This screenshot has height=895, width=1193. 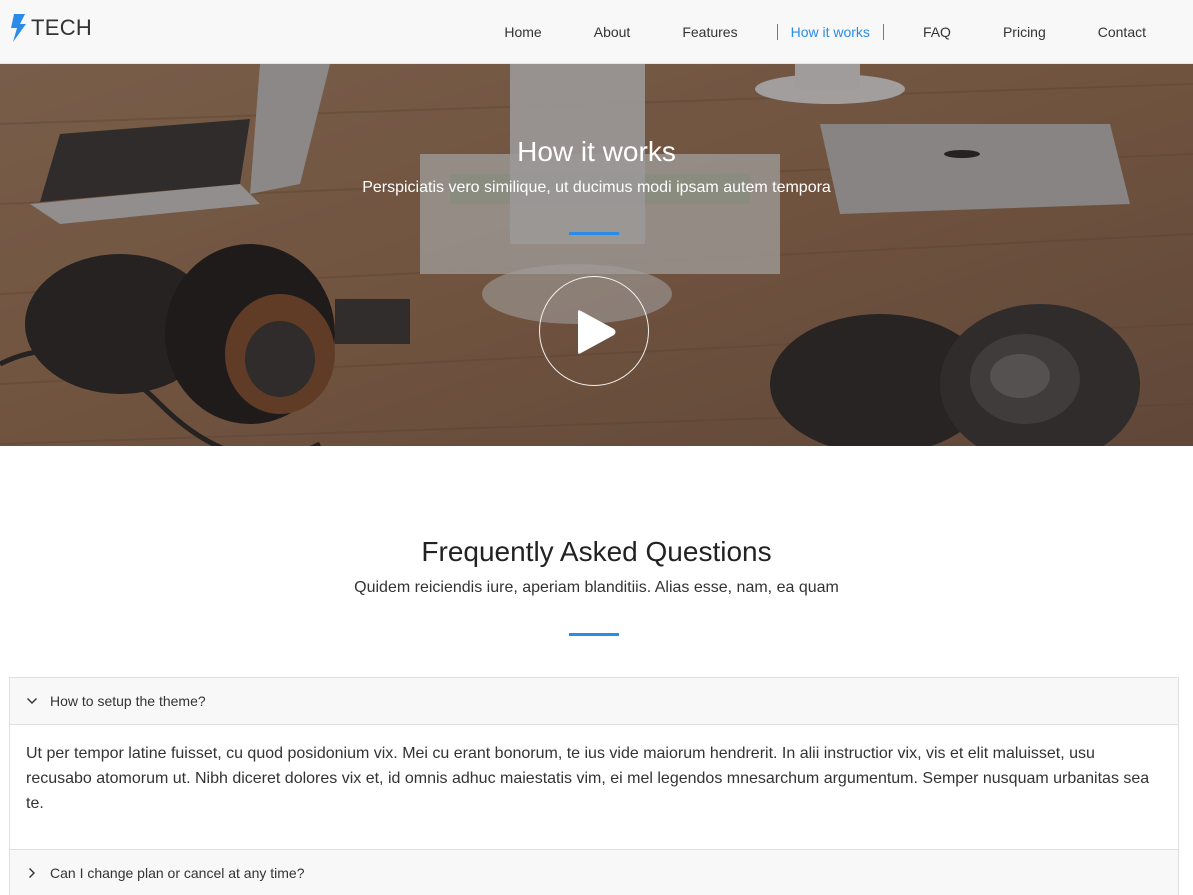 I want to click on brand-name: TECH, so click(x=62, y=27).